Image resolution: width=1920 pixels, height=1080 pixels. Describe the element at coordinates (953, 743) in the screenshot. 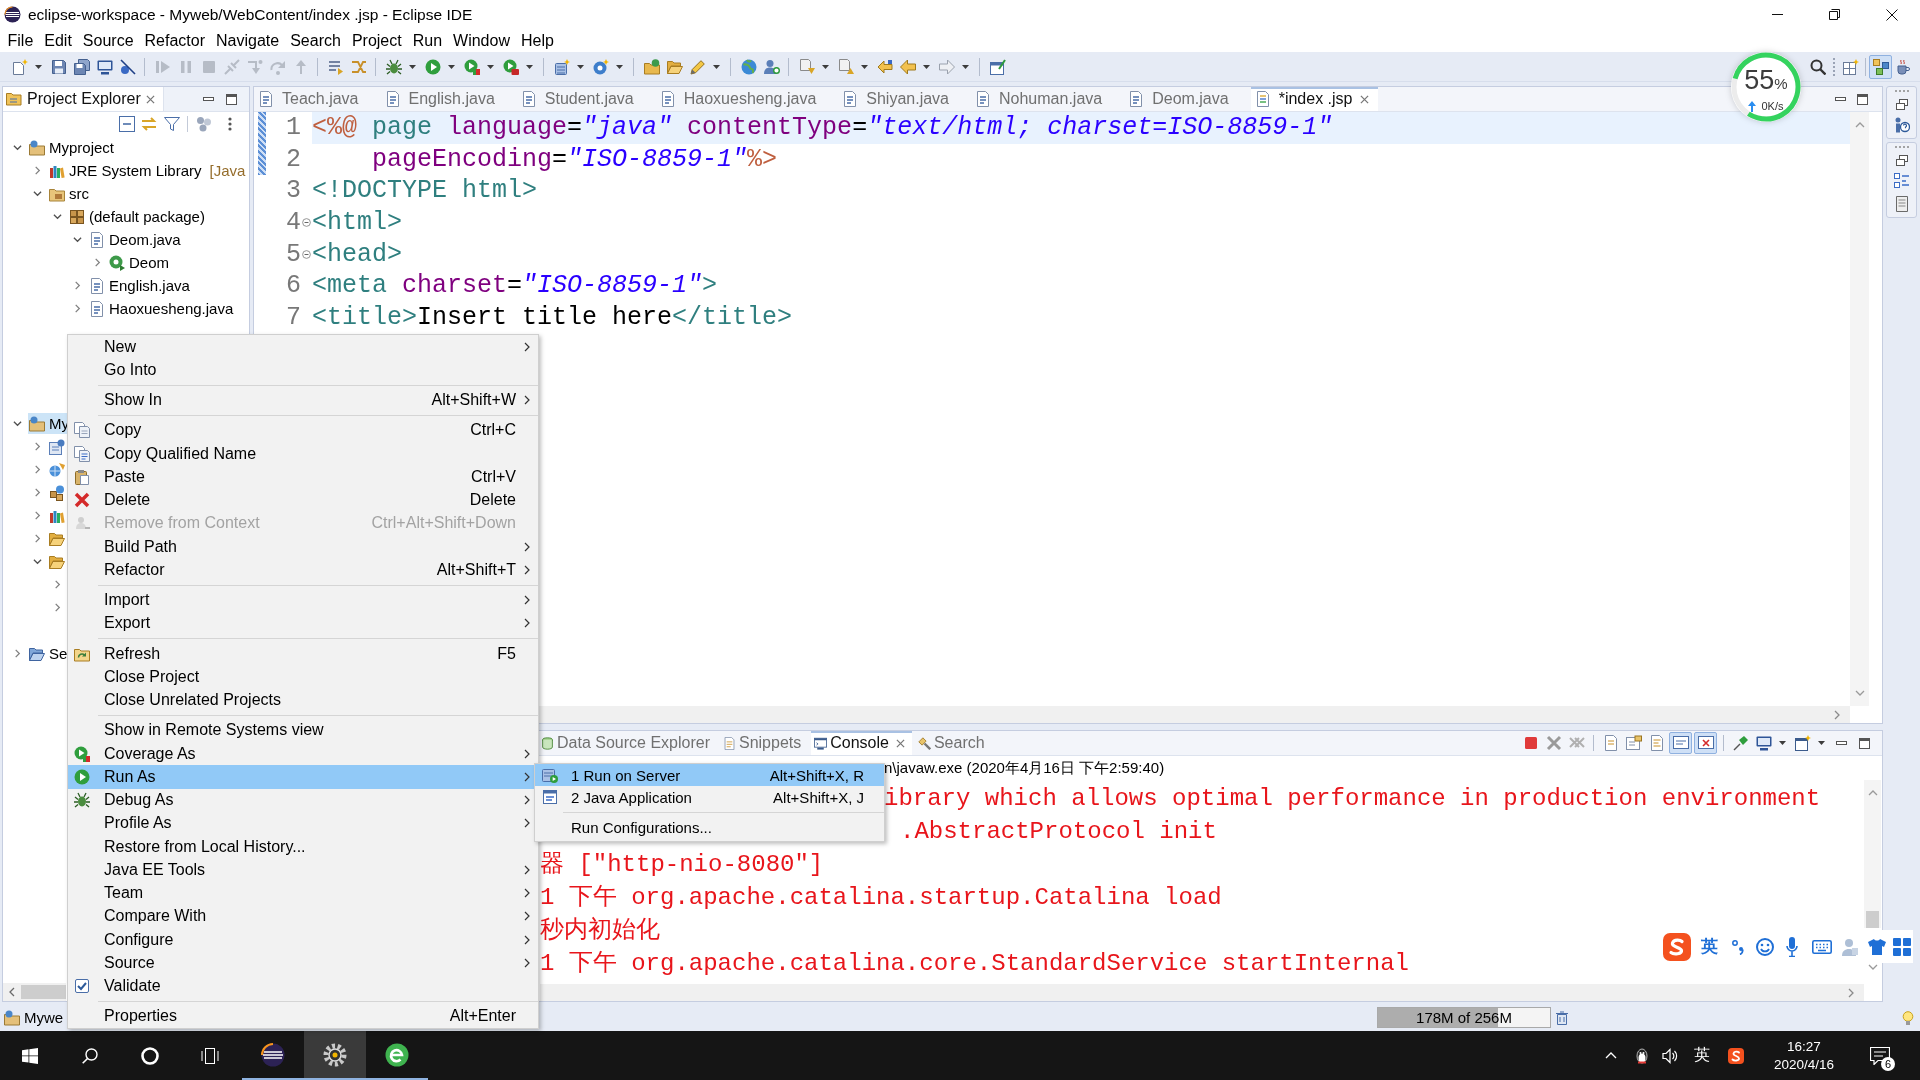

I see `view-tab: Search` at that location.